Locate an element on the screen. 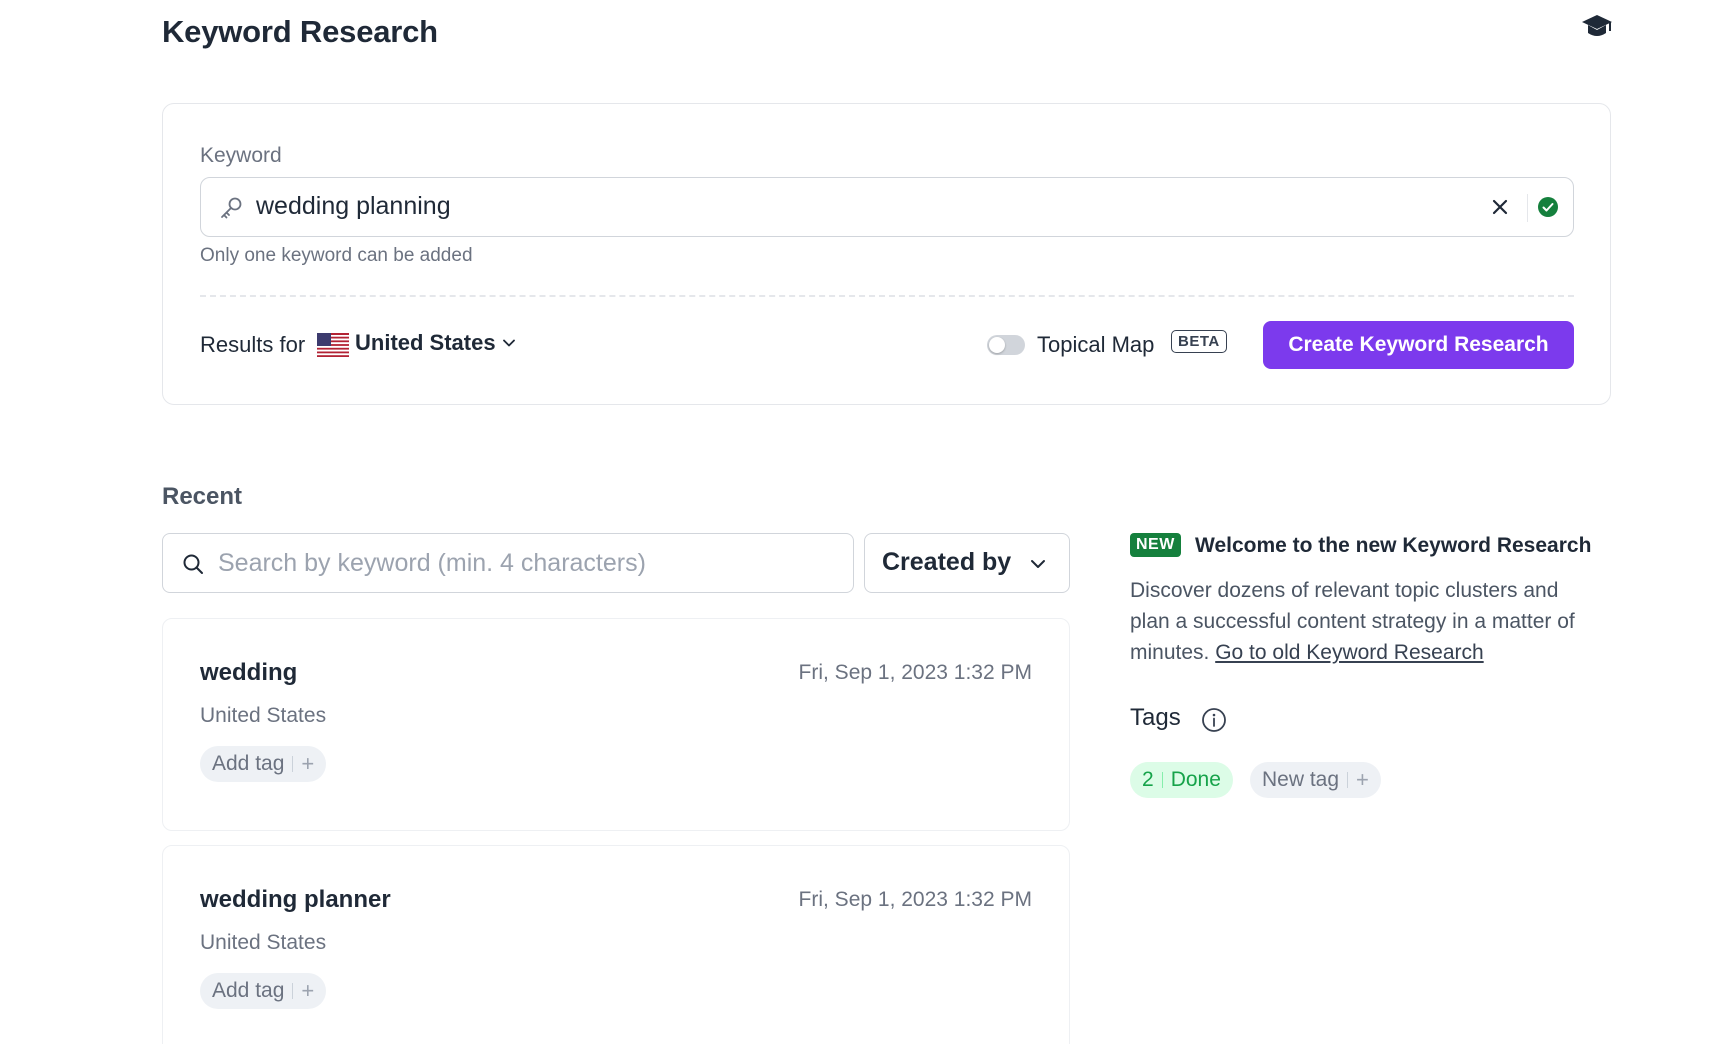  keyword-hint: Only one keyword can be added is located at coordinates (336, 255).